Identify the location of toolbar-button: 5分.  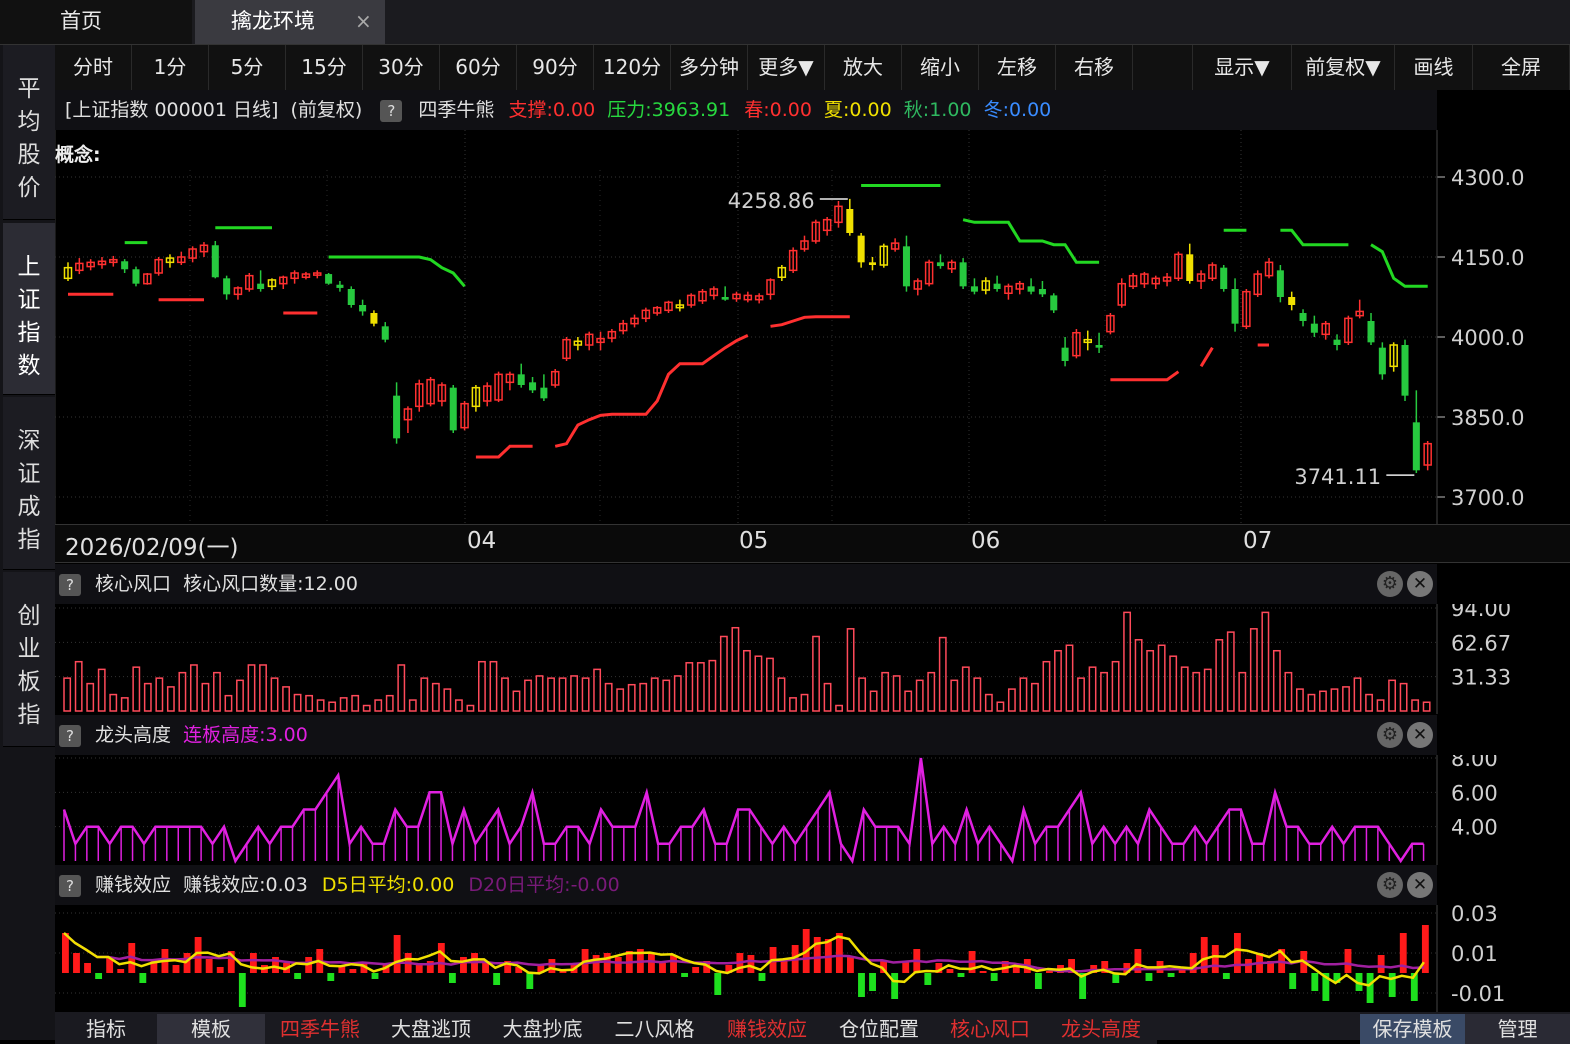
(247, 67).